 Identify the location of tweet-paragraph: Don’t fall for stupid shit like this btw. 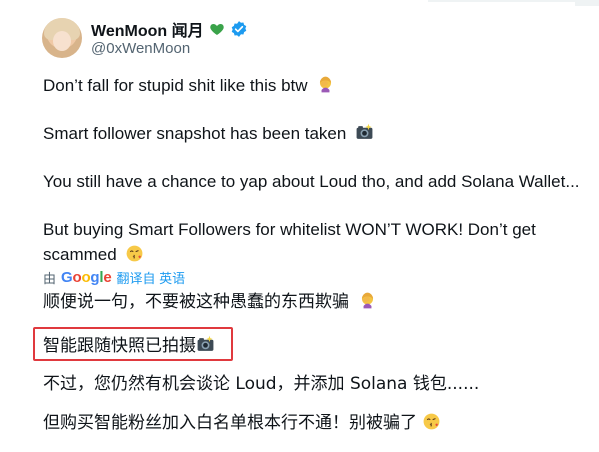
(189, 85).